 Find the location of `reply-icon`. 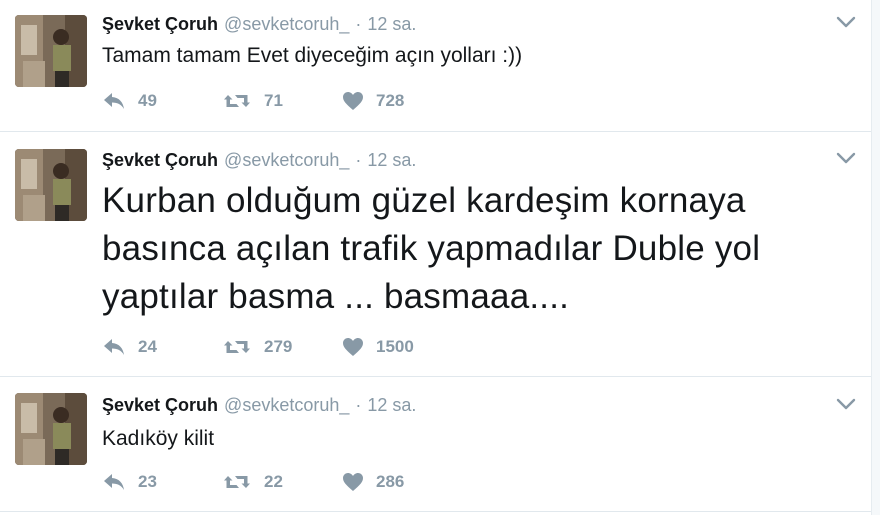

reply-icon is located at coordinates (114, 101).